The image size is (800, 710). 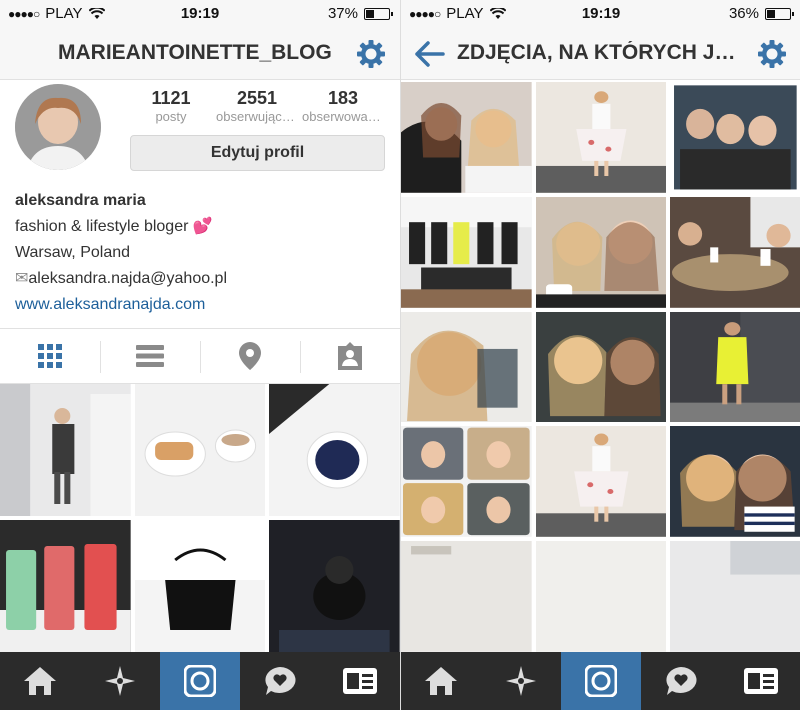 I want to click on followers-stat: 2551 obserwujących, so click(x=257, y=106).